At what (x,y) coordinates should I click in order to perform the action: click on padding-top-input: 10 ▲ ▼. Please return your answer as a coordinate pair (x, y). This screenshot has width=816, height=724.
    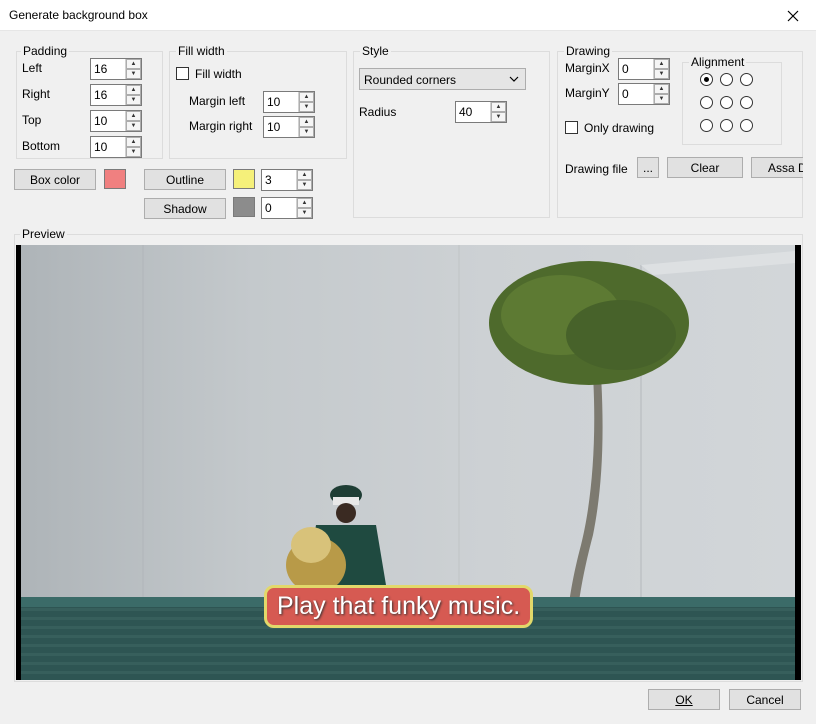
    Looking at the image, I should click on (116, 121).